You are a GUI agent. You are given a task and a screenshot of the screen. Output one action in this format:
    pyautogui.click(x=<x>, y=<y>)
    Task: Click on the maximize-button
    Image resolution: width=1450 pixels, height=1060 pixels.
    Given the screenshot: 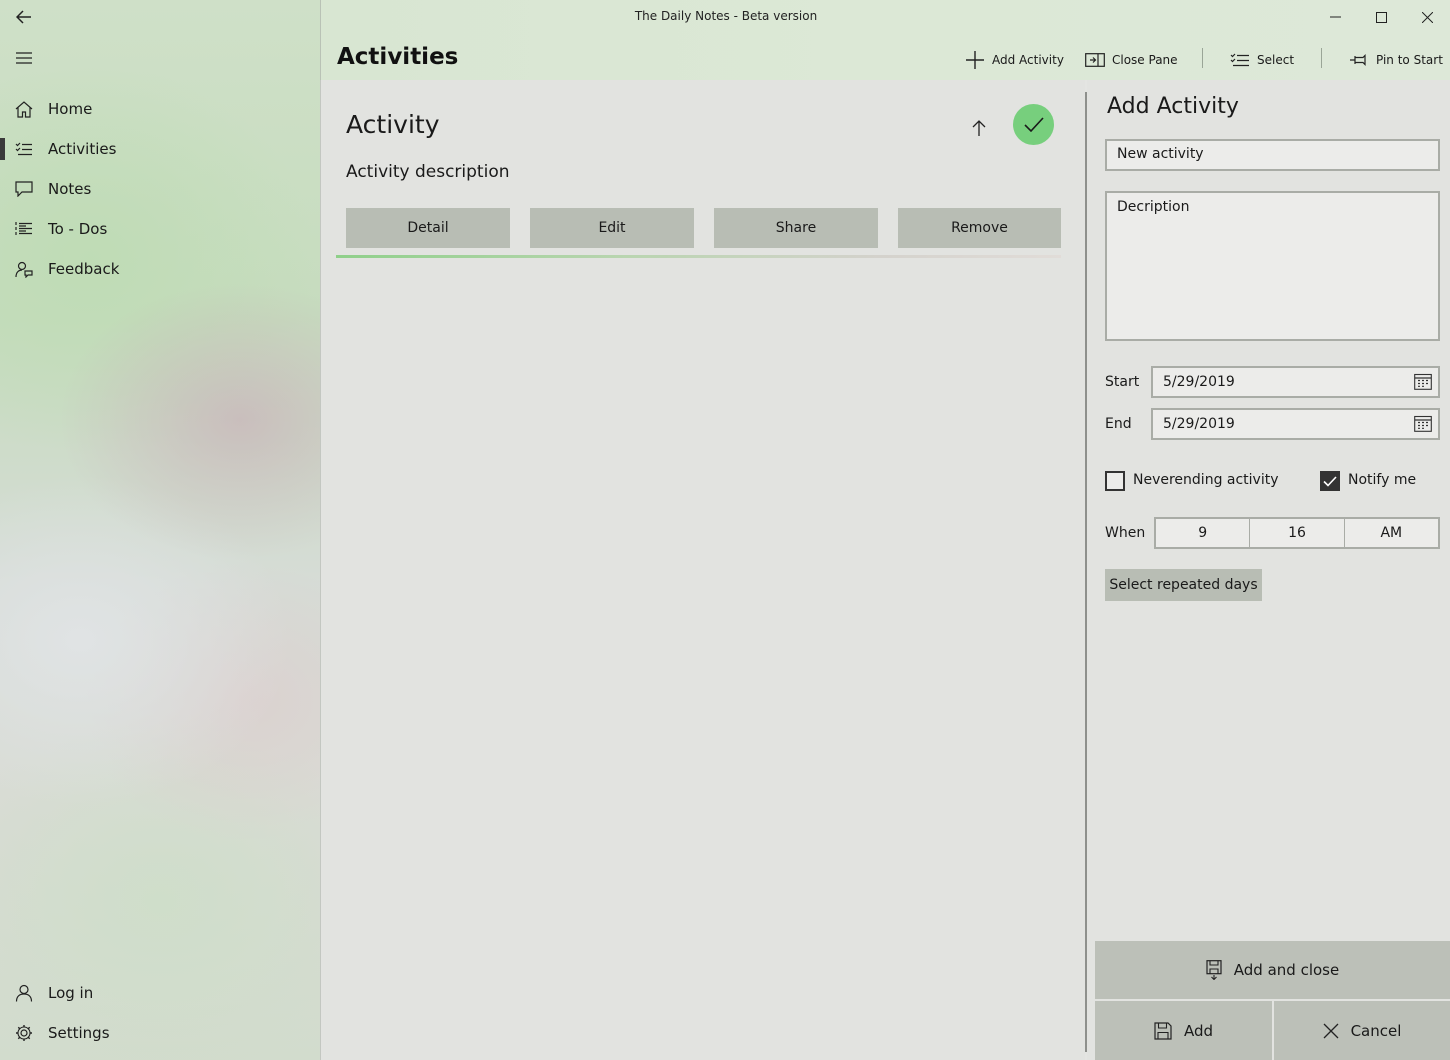 What is the action you would take?
    pyautogui.click(x=1381, y=17)
    